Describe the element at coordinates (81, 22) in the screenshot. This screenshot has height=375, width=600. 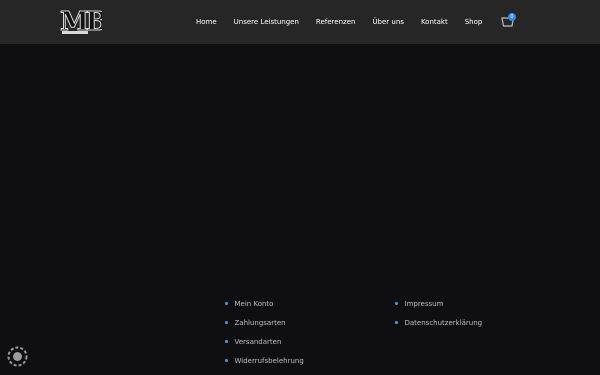
I see `mb-logo-icon: MB` at that location.